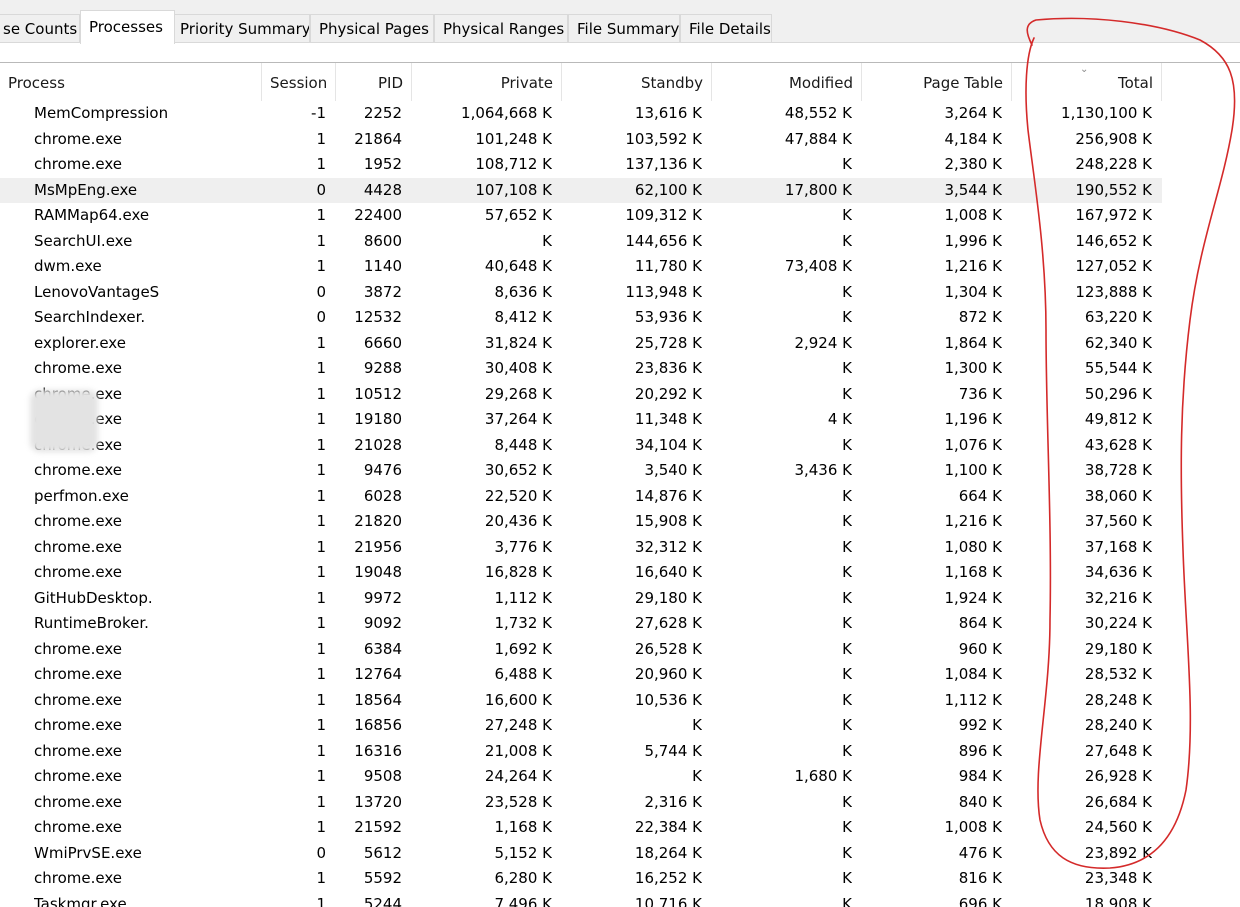 The image size is (1240, 907). I want to click on tab-file-summary: File Summary, so click(624, 28).